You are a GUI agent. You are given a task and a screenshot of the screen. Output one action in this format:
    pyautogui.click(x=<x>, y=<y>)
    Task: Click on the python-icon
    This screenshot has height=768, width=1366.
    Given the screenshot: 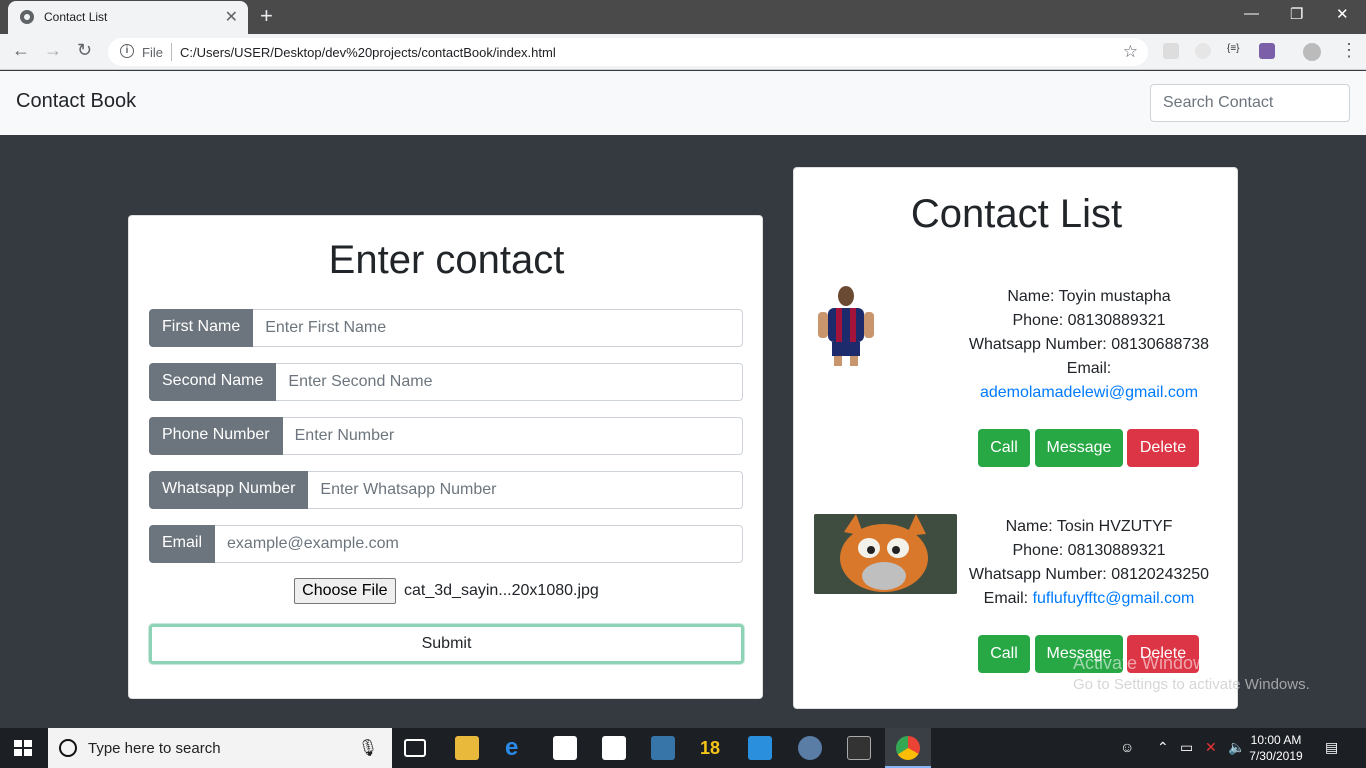 What is the action you would take?
    pyautogui.click(x=663, y=748)
    